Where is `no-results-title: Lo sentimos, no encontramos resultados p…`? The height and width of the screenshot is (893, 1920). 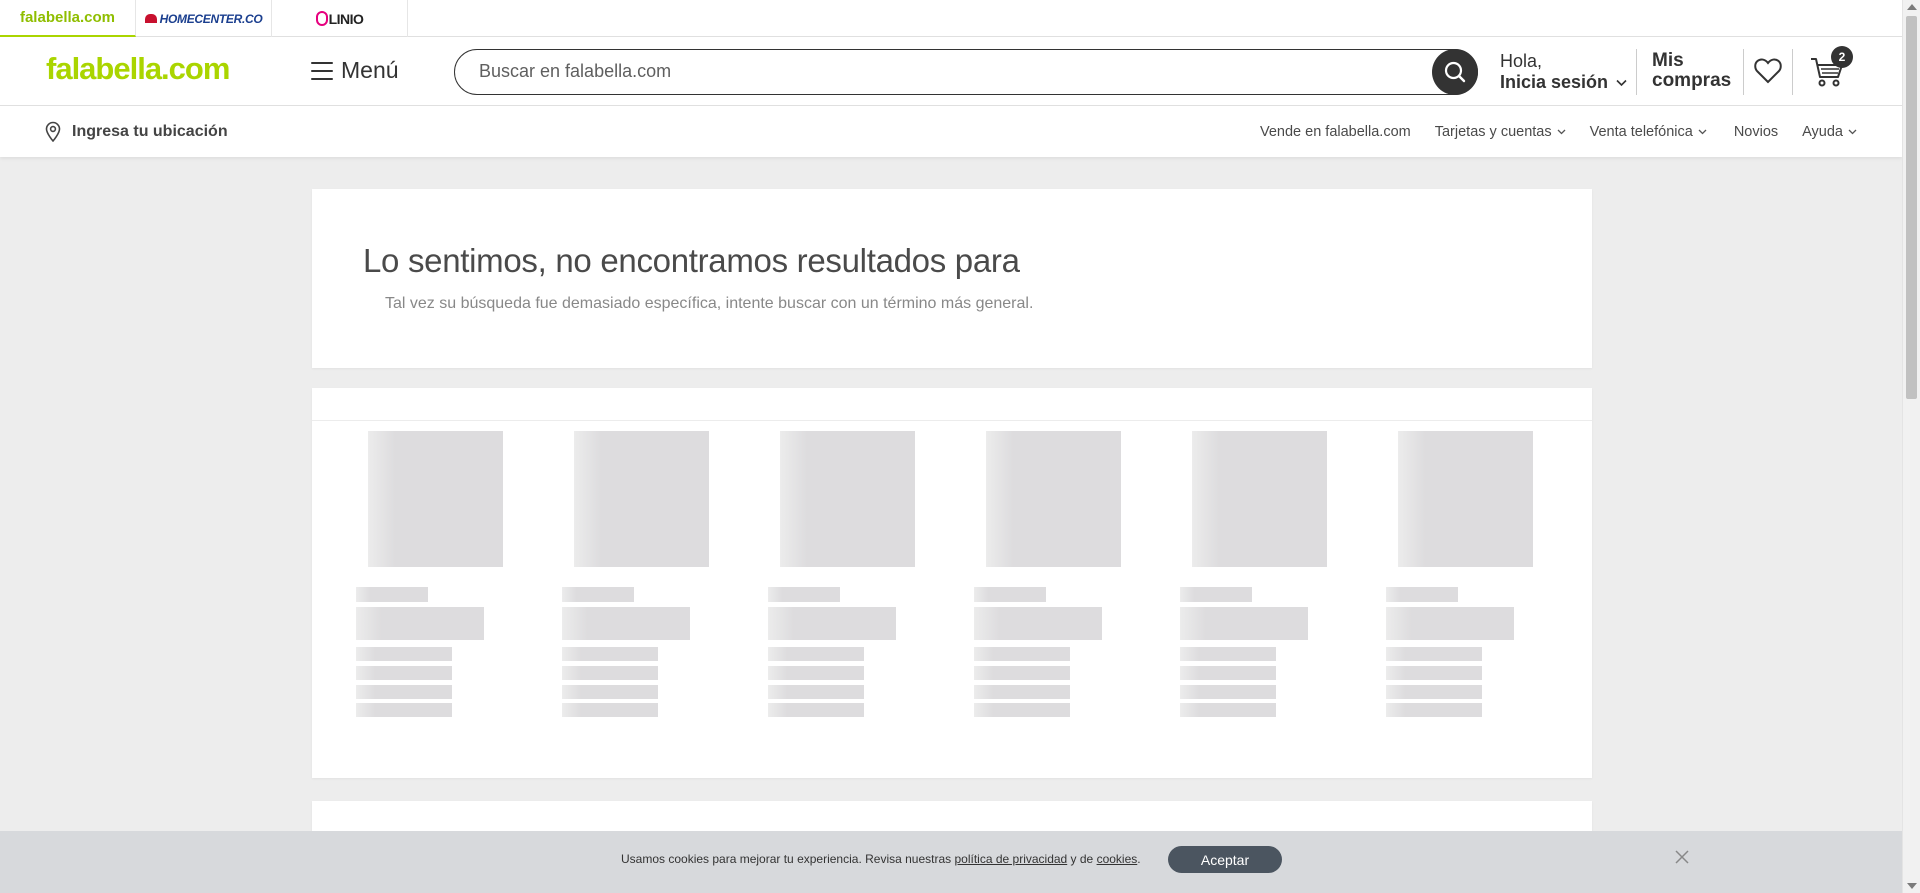
no-results-title: Lo sentimos, no encontramos resultados p… is located at coordinates (691, 260).